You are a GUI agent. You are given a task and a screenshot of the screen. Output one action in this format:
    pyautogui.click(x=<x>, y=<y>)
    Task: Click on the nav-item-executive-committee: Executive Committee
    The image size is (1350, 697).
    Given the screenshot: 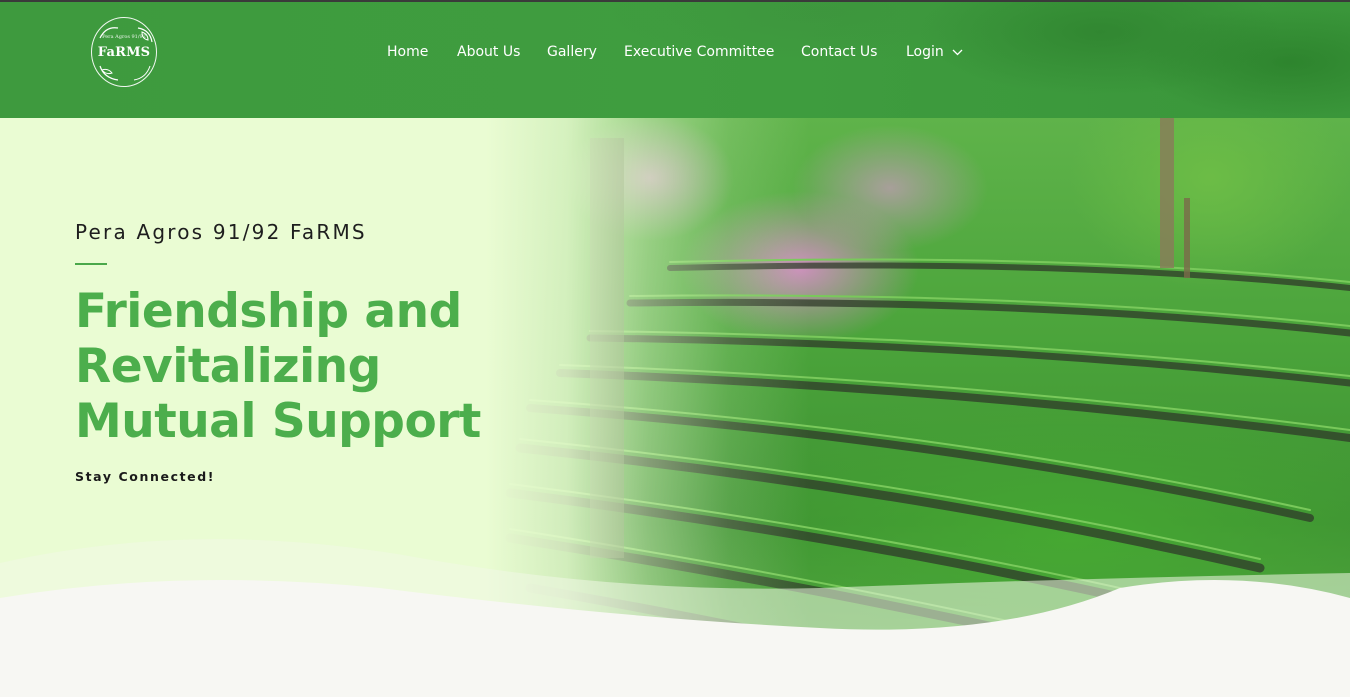 What is the action you would take?
    pyautogui.click(x=699, y=52)
    